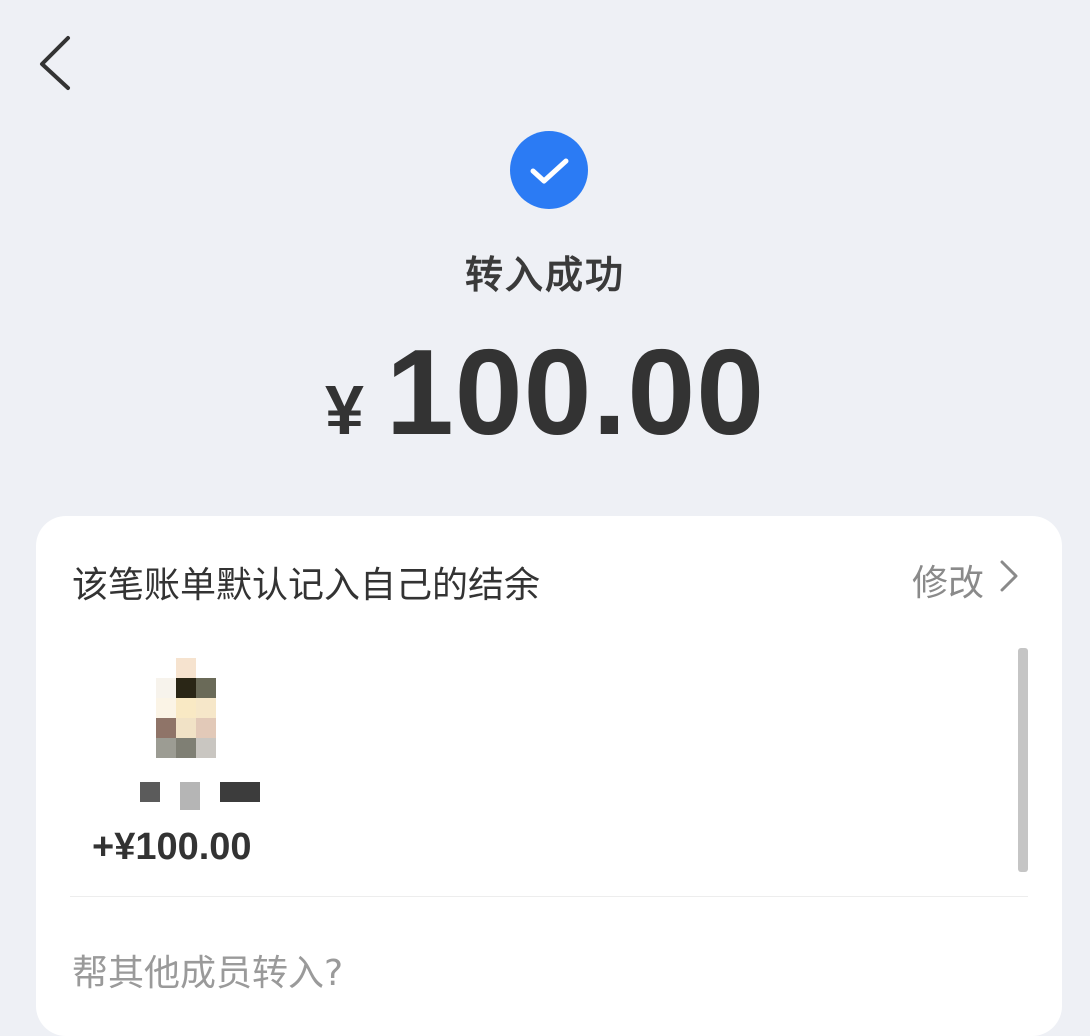 The height and width of the screenshot is (1036, 1090). I want to click on bill-allocation-text: 该笔账单默认记入自己的结余, so click(306, 585).